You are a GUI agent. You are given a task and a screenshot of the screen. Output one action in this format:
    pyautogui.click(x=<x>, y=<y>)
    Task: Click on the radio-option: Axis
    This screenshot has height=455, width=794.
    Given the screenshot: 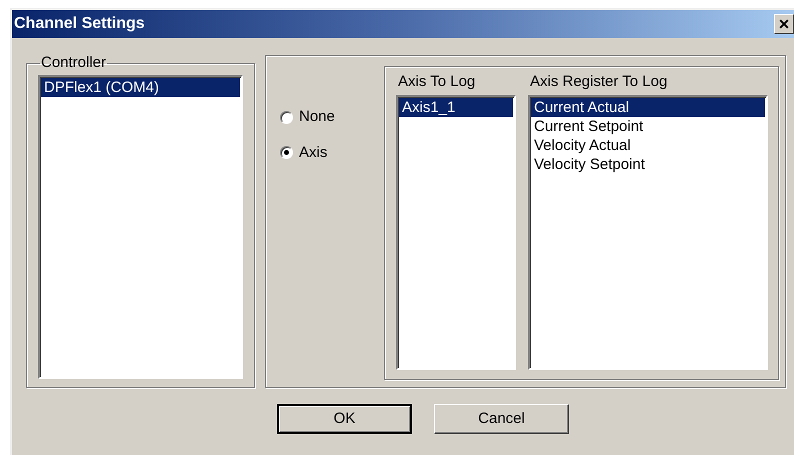 What is the action you would take?
    pyautogui.click(x=332, y=153)
    